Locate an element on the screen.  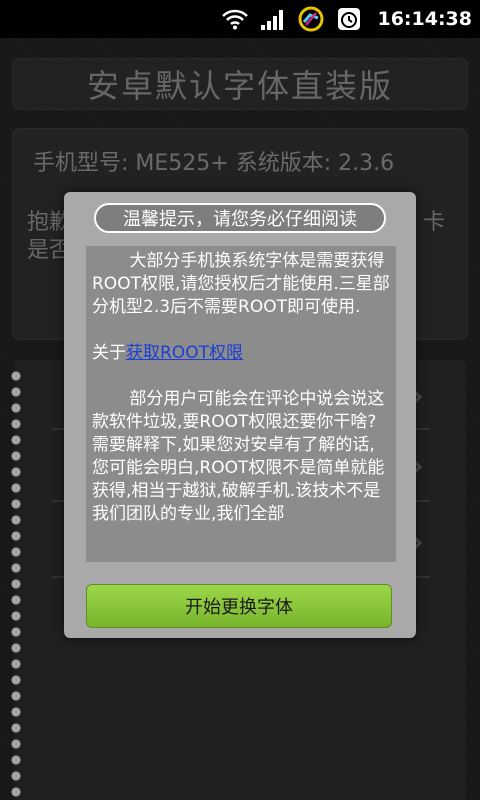
alarm-icon is located at coordinates (349, 19).